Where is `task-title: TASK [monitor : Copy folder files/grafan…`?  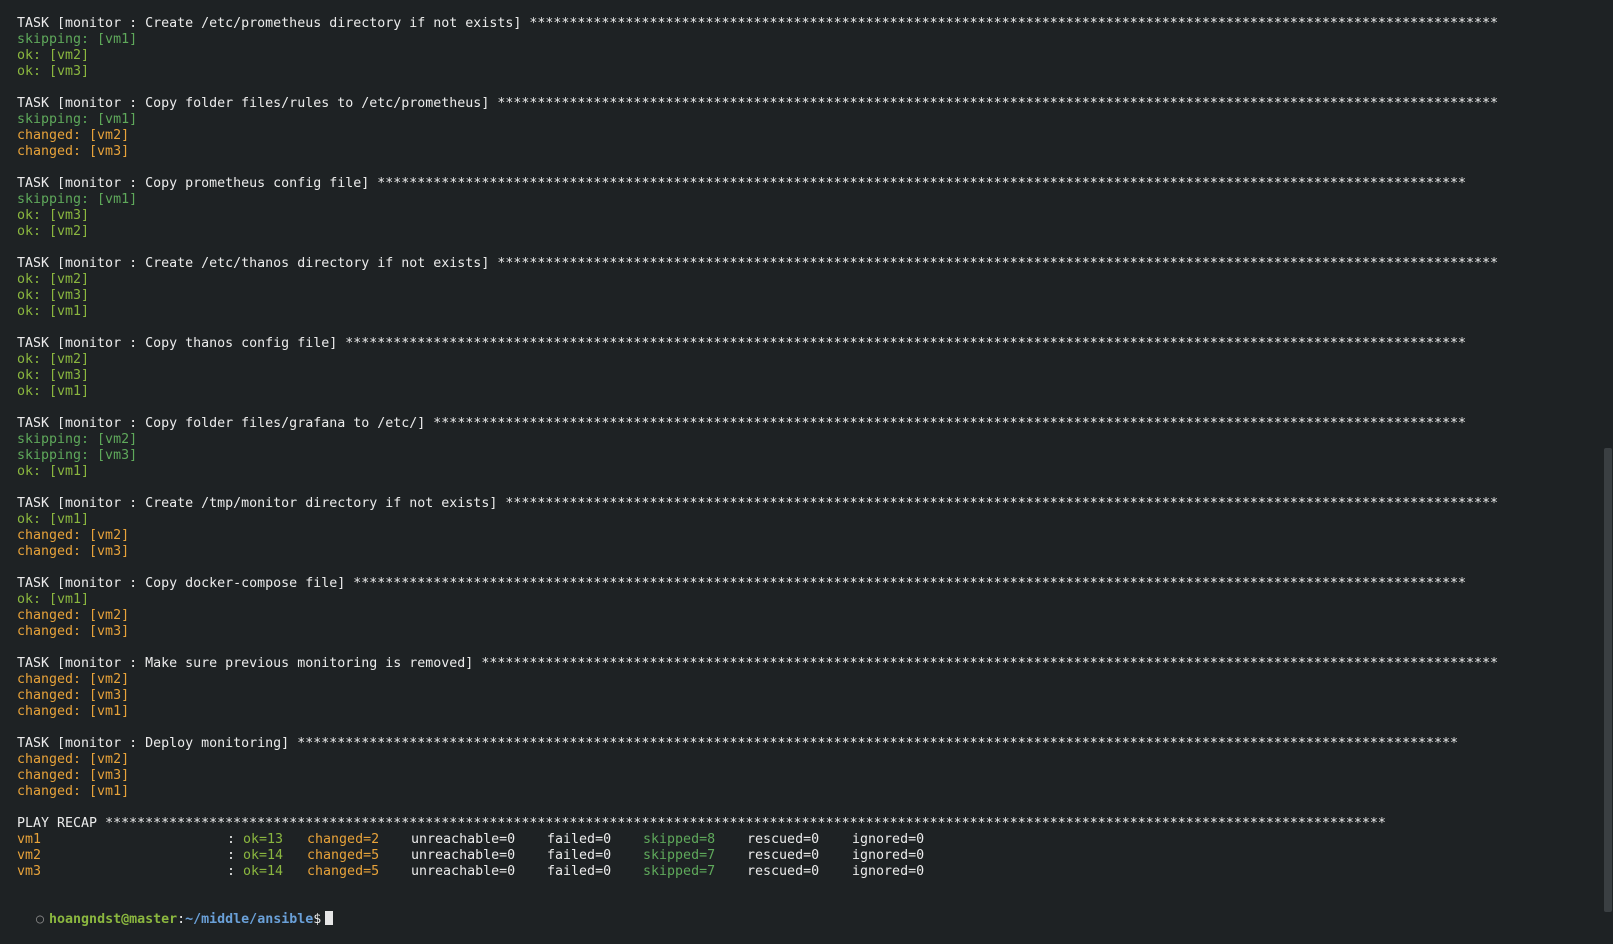
task-title: TASK [monitor : Copy folder files/grafan… is located at coordinates (221, 423).